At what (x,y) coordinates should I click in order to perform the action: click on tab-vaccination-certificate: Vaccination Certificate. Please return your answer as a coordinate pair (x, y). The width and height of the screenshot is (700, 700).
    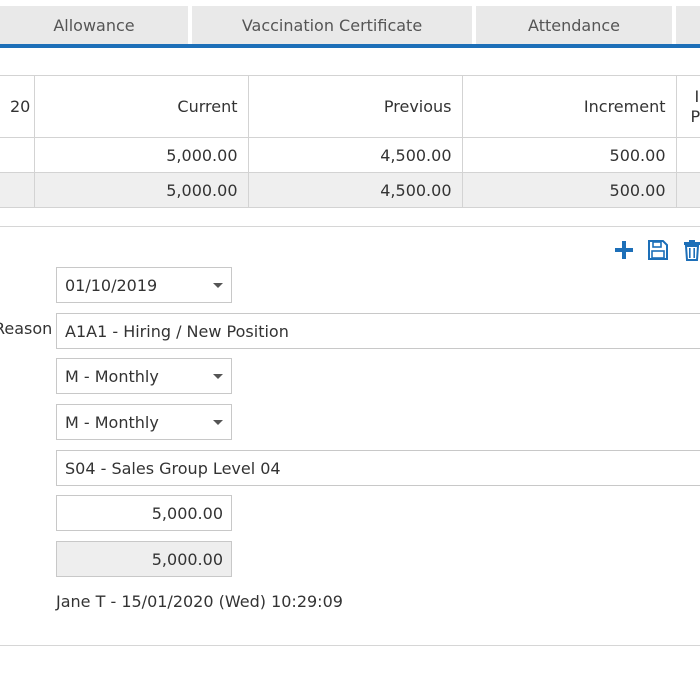
    Looking at the image, I should click on (333, 25).